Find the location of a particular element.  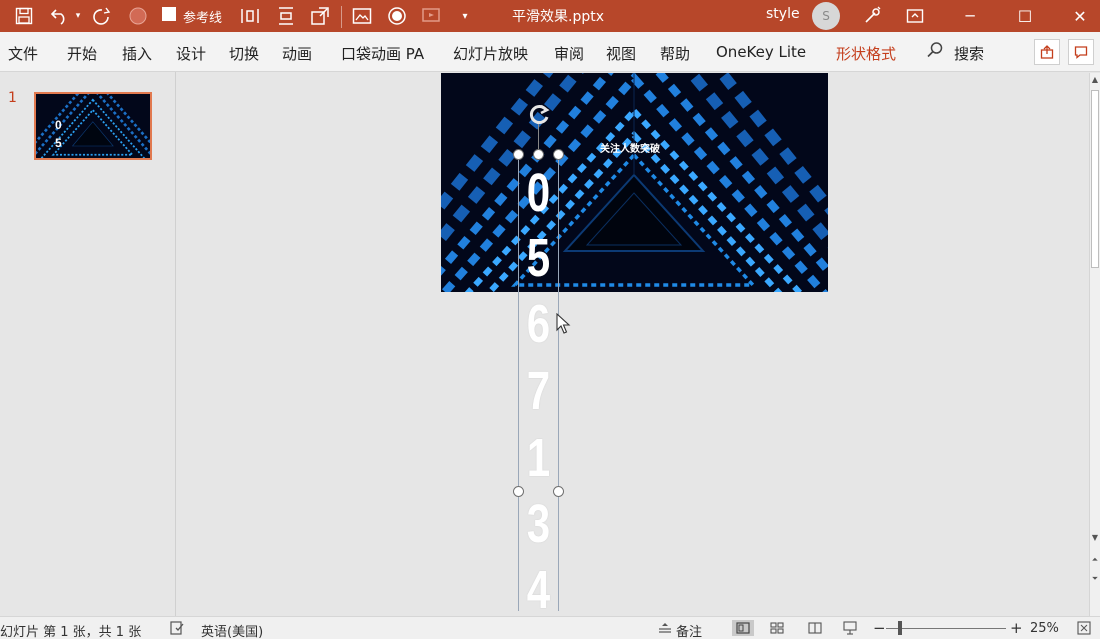

tab-file: 文件 is located at coordinates (23, 53).